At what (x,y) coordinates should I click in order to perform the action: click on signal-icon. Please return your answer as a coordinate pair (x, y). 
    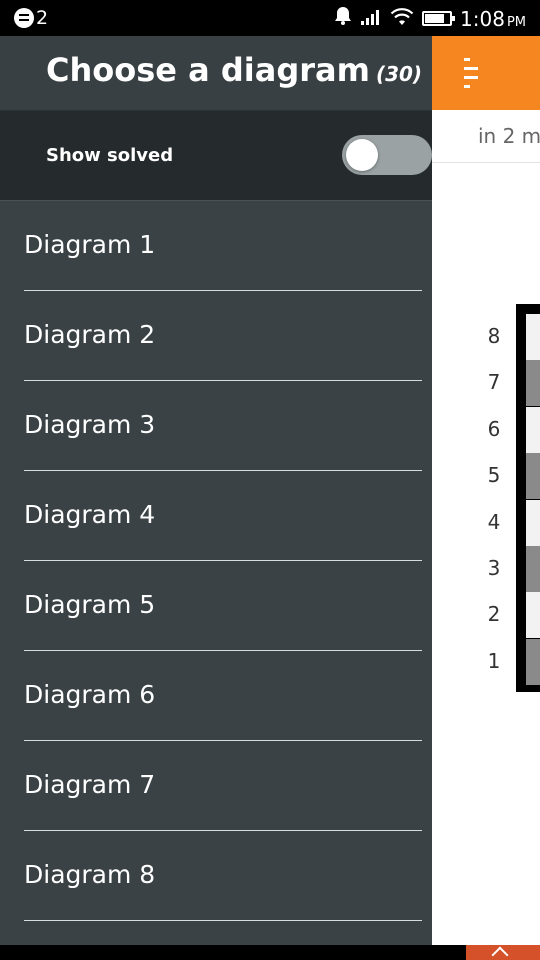
    Looking at the image, I should click on (371, 19).